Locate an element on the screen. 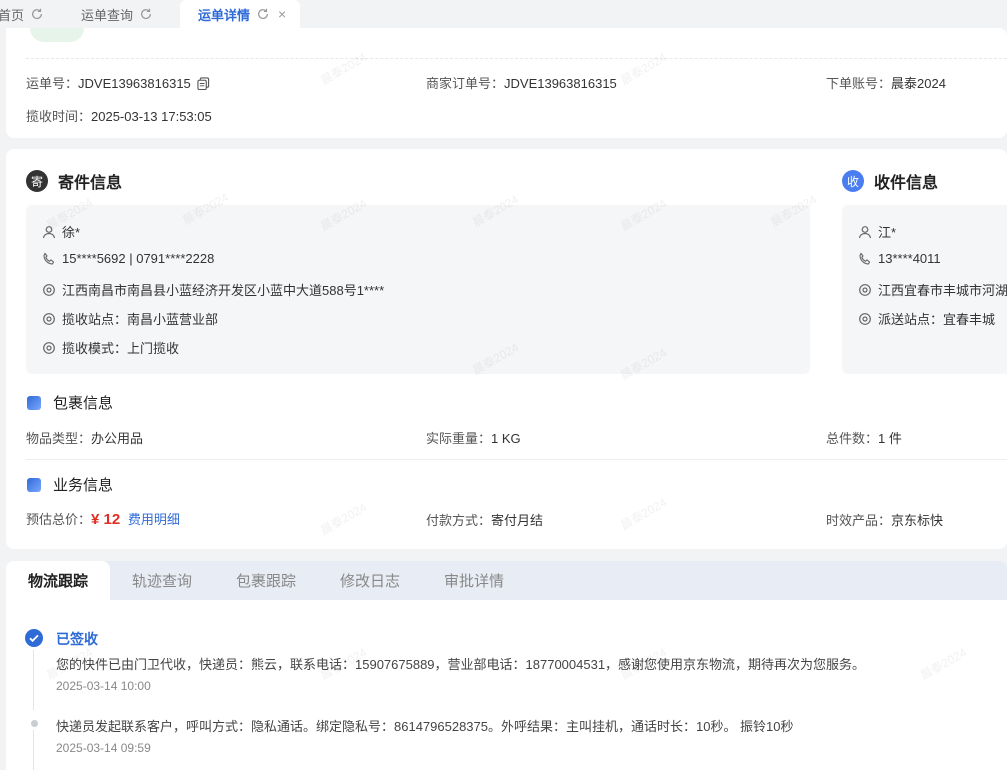  receiver-lines: 江* 13****4011 江西宜春市丰城市河湖 派送站点：宜春丰城 is located at coordinates (924, 289).